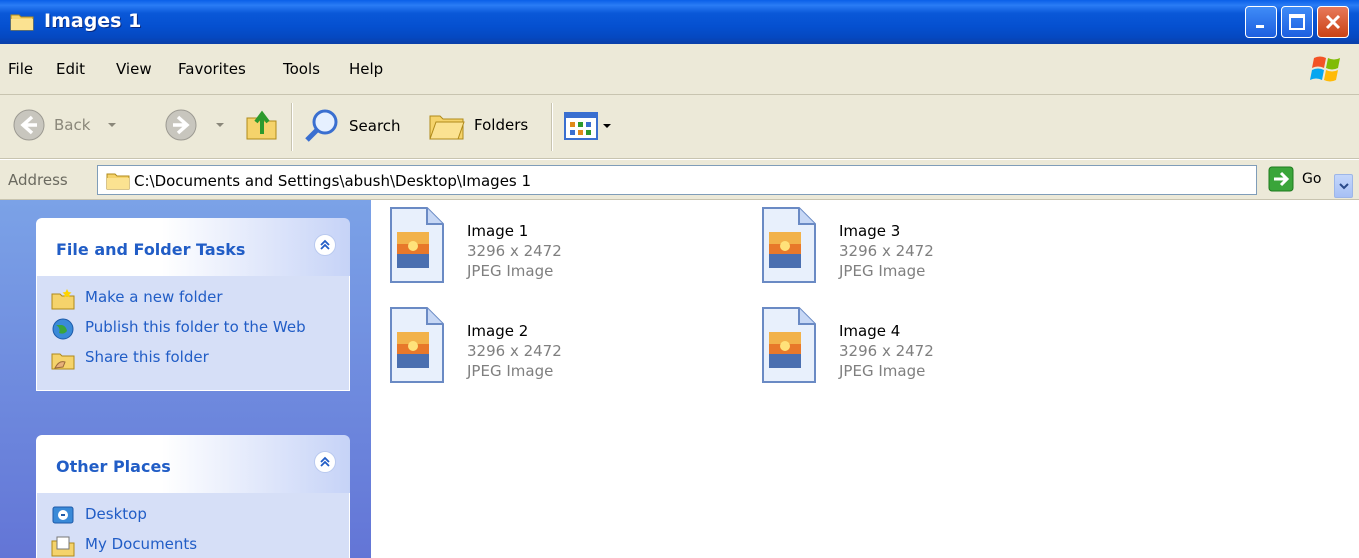 This screenshot has height=558, width=1359. I want to click on globe-icon, so click(63, 329).